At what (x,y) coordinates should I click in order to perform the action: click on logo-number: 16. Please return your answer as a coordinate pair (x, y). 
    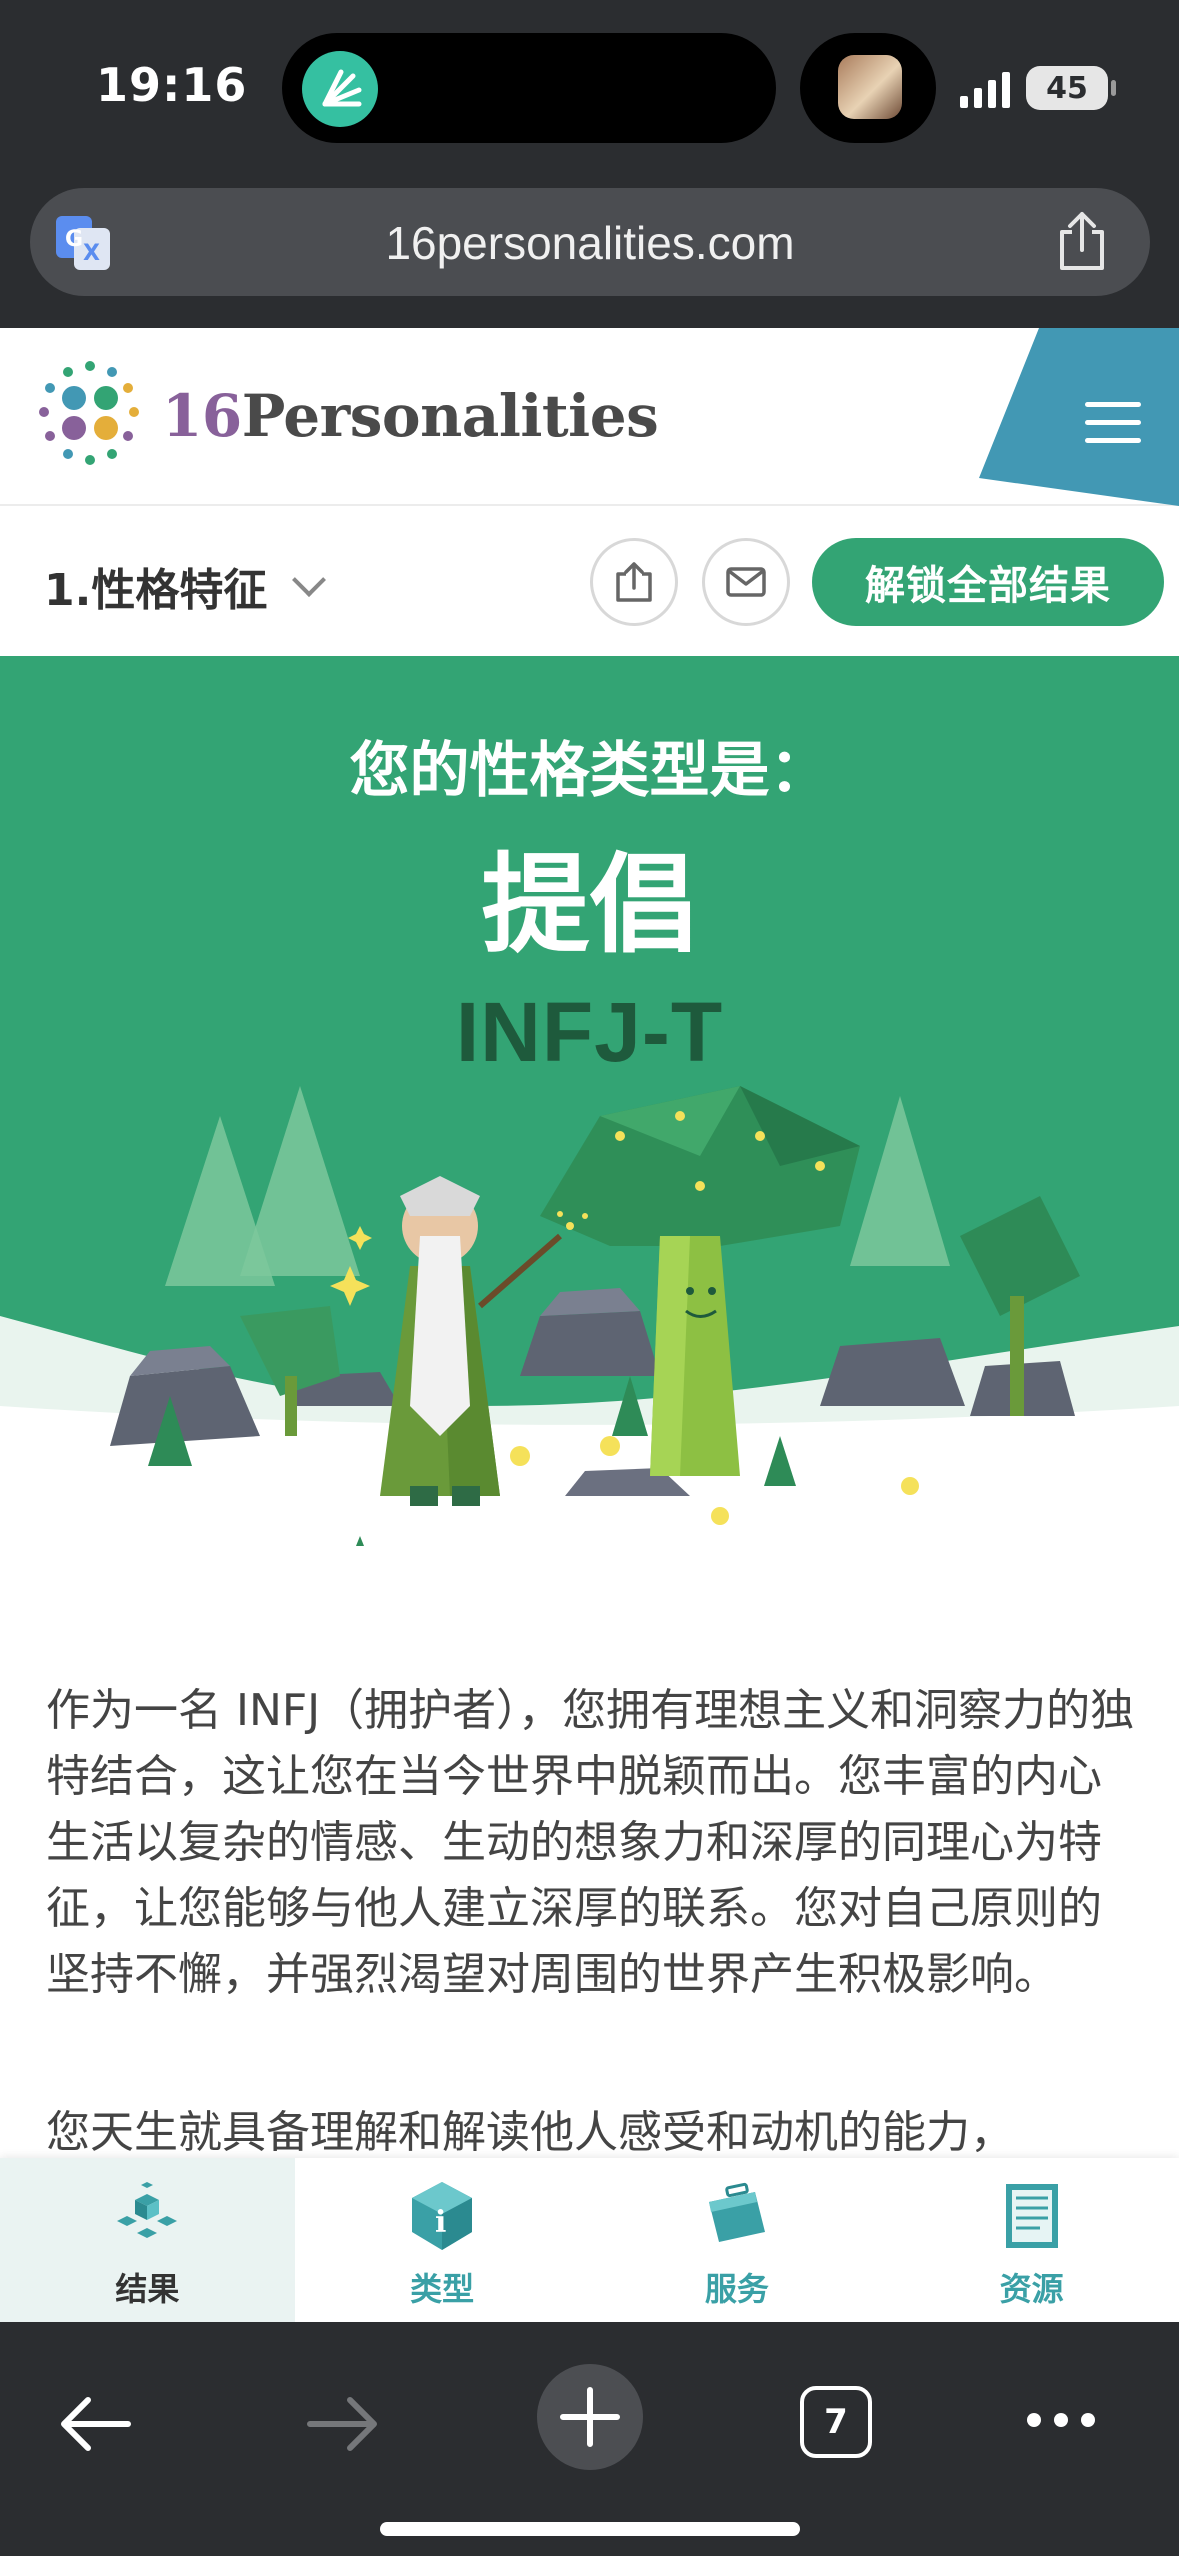
    Looking at the image, I should click on (202, 416).